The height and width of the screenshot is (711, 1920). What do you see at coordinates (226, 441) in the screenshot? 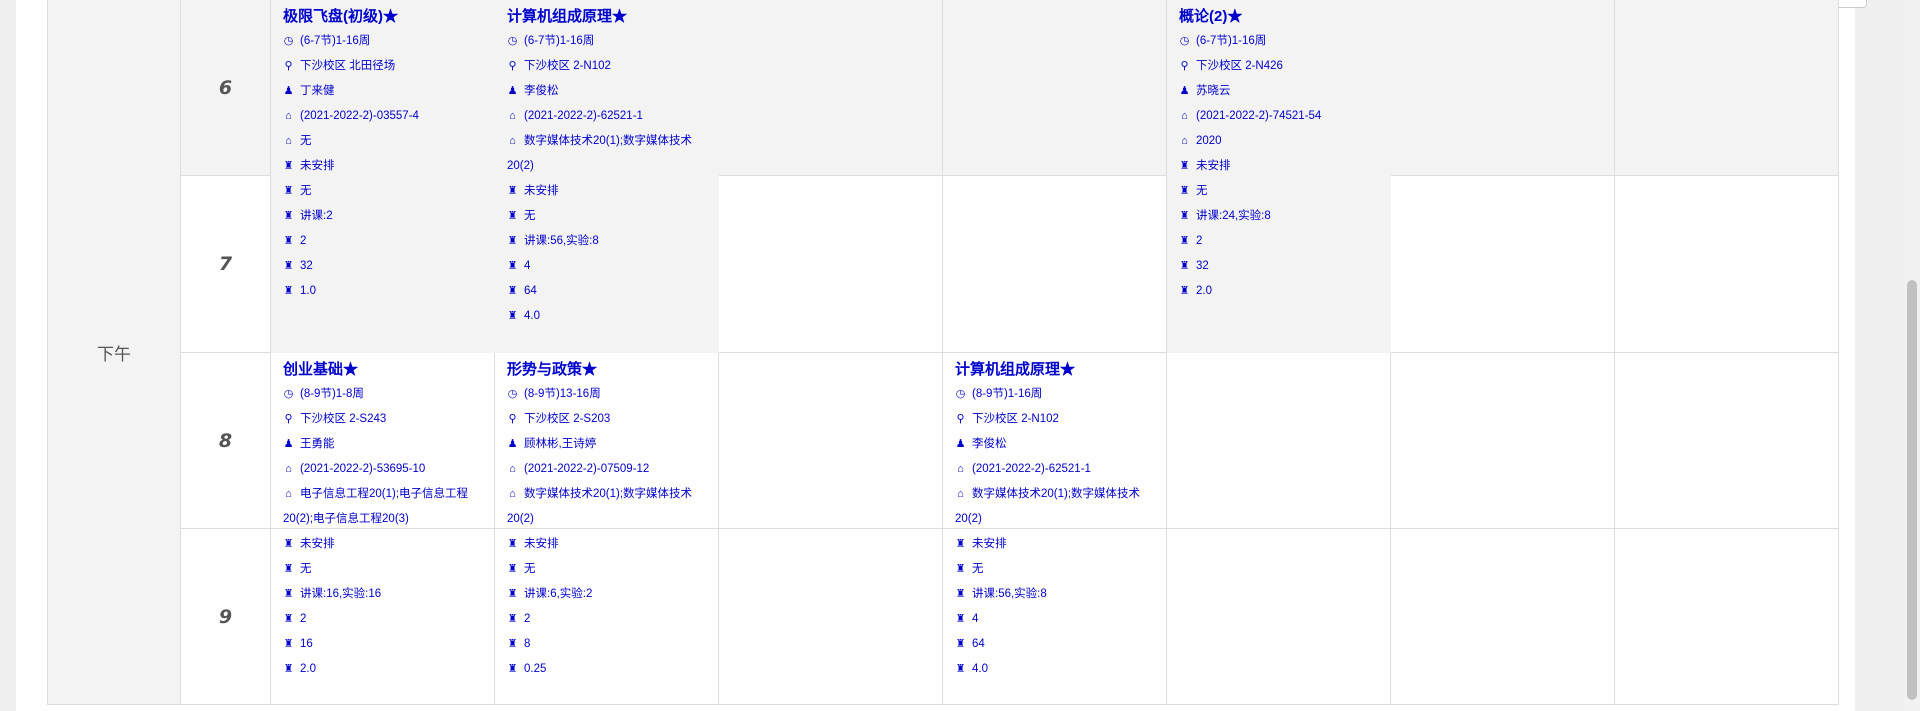
I see `period-number: 8` at bounding box center [226, 441].